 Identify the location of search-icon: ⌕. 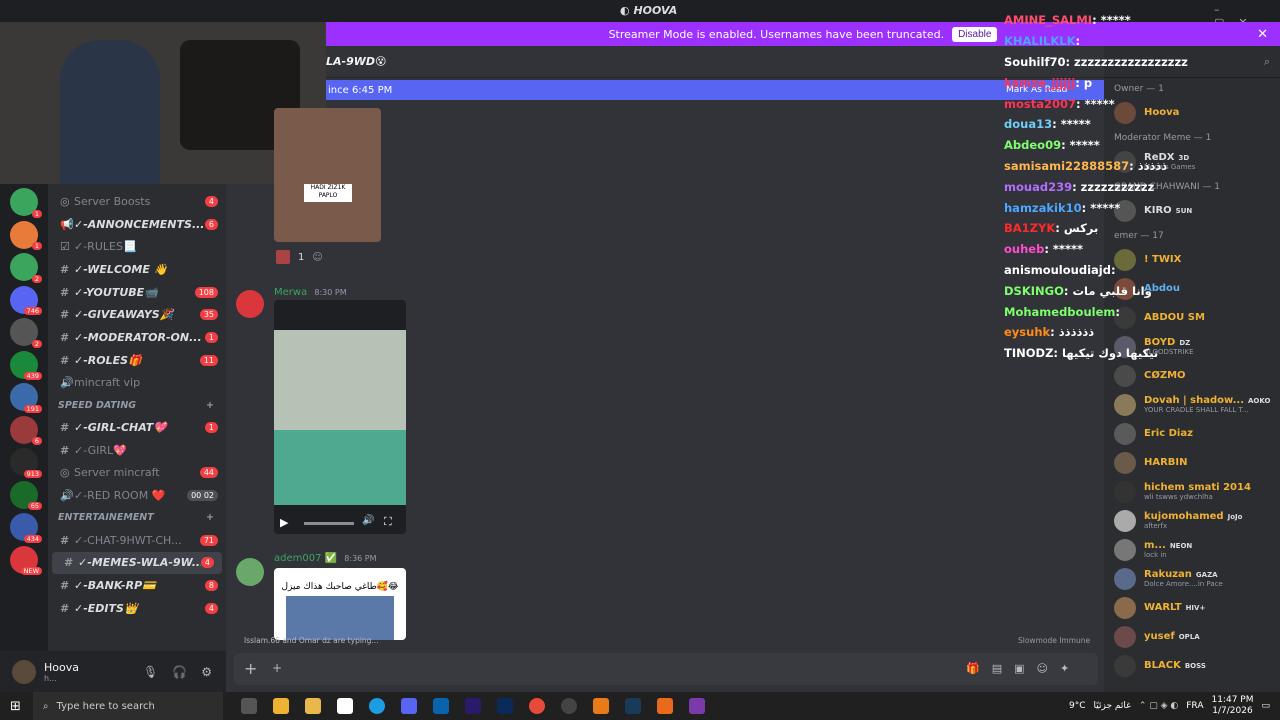
(1267, 62).